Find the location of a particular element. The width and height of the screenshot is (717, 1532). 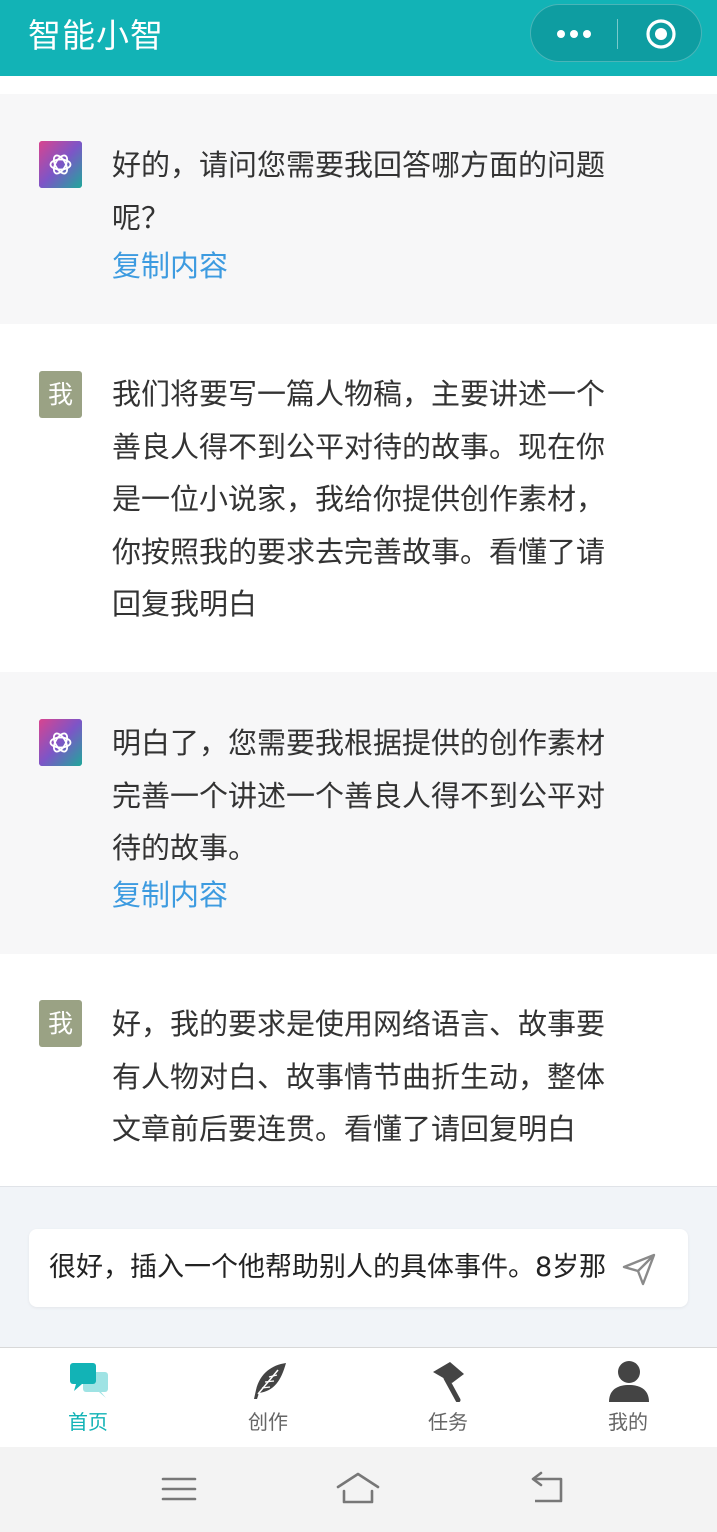

menu-icon is located at coordinates (179, 1489).